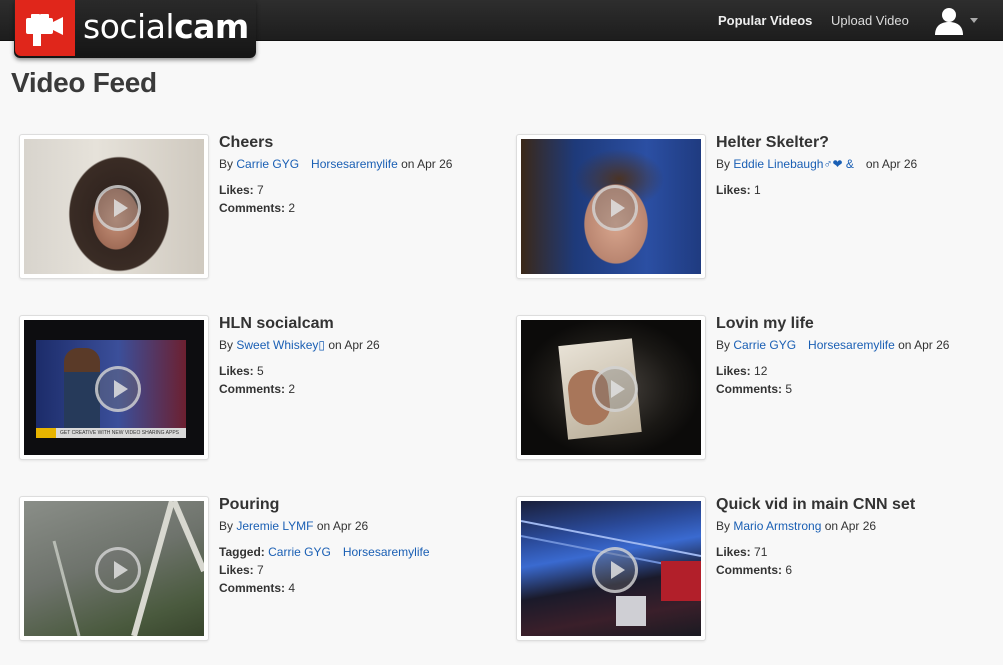  Describe the element at coordinates (870, 20) in the screenshot. I see `nav-upload-video: Upload Video` at that location.